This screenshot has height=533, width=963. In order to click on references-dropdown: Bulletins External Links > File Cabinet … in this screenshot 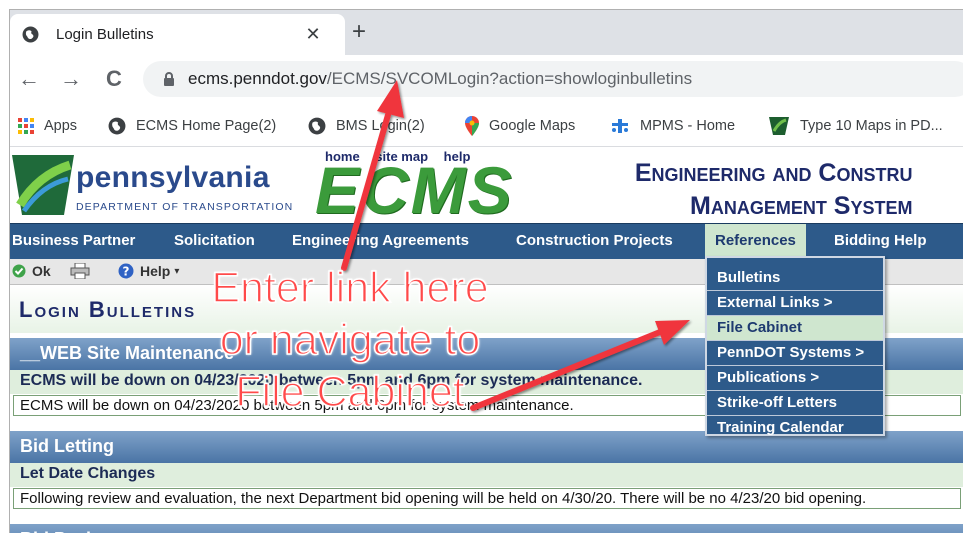, I will do `click(795, 346)`.